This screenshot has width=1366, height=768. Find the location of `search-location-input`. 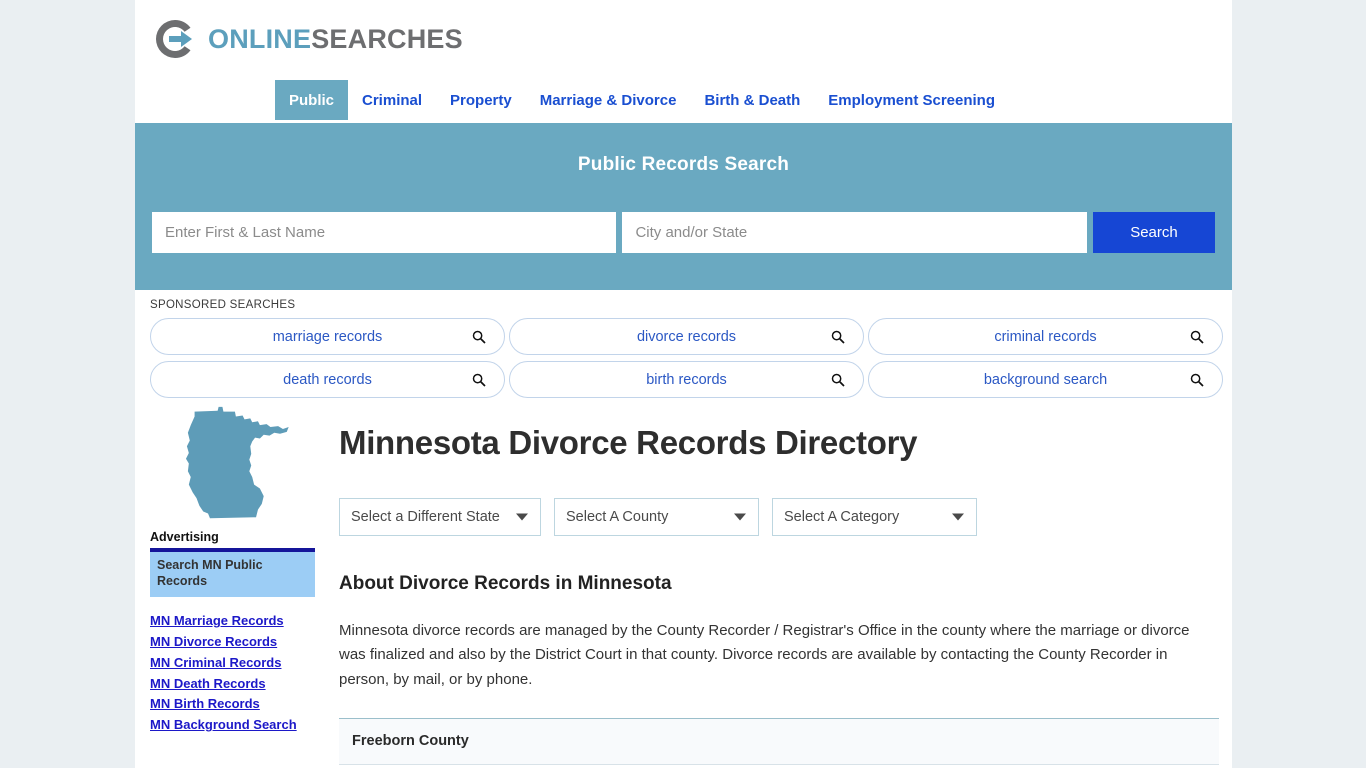

search-location-input is located at coordinates (854, 232).